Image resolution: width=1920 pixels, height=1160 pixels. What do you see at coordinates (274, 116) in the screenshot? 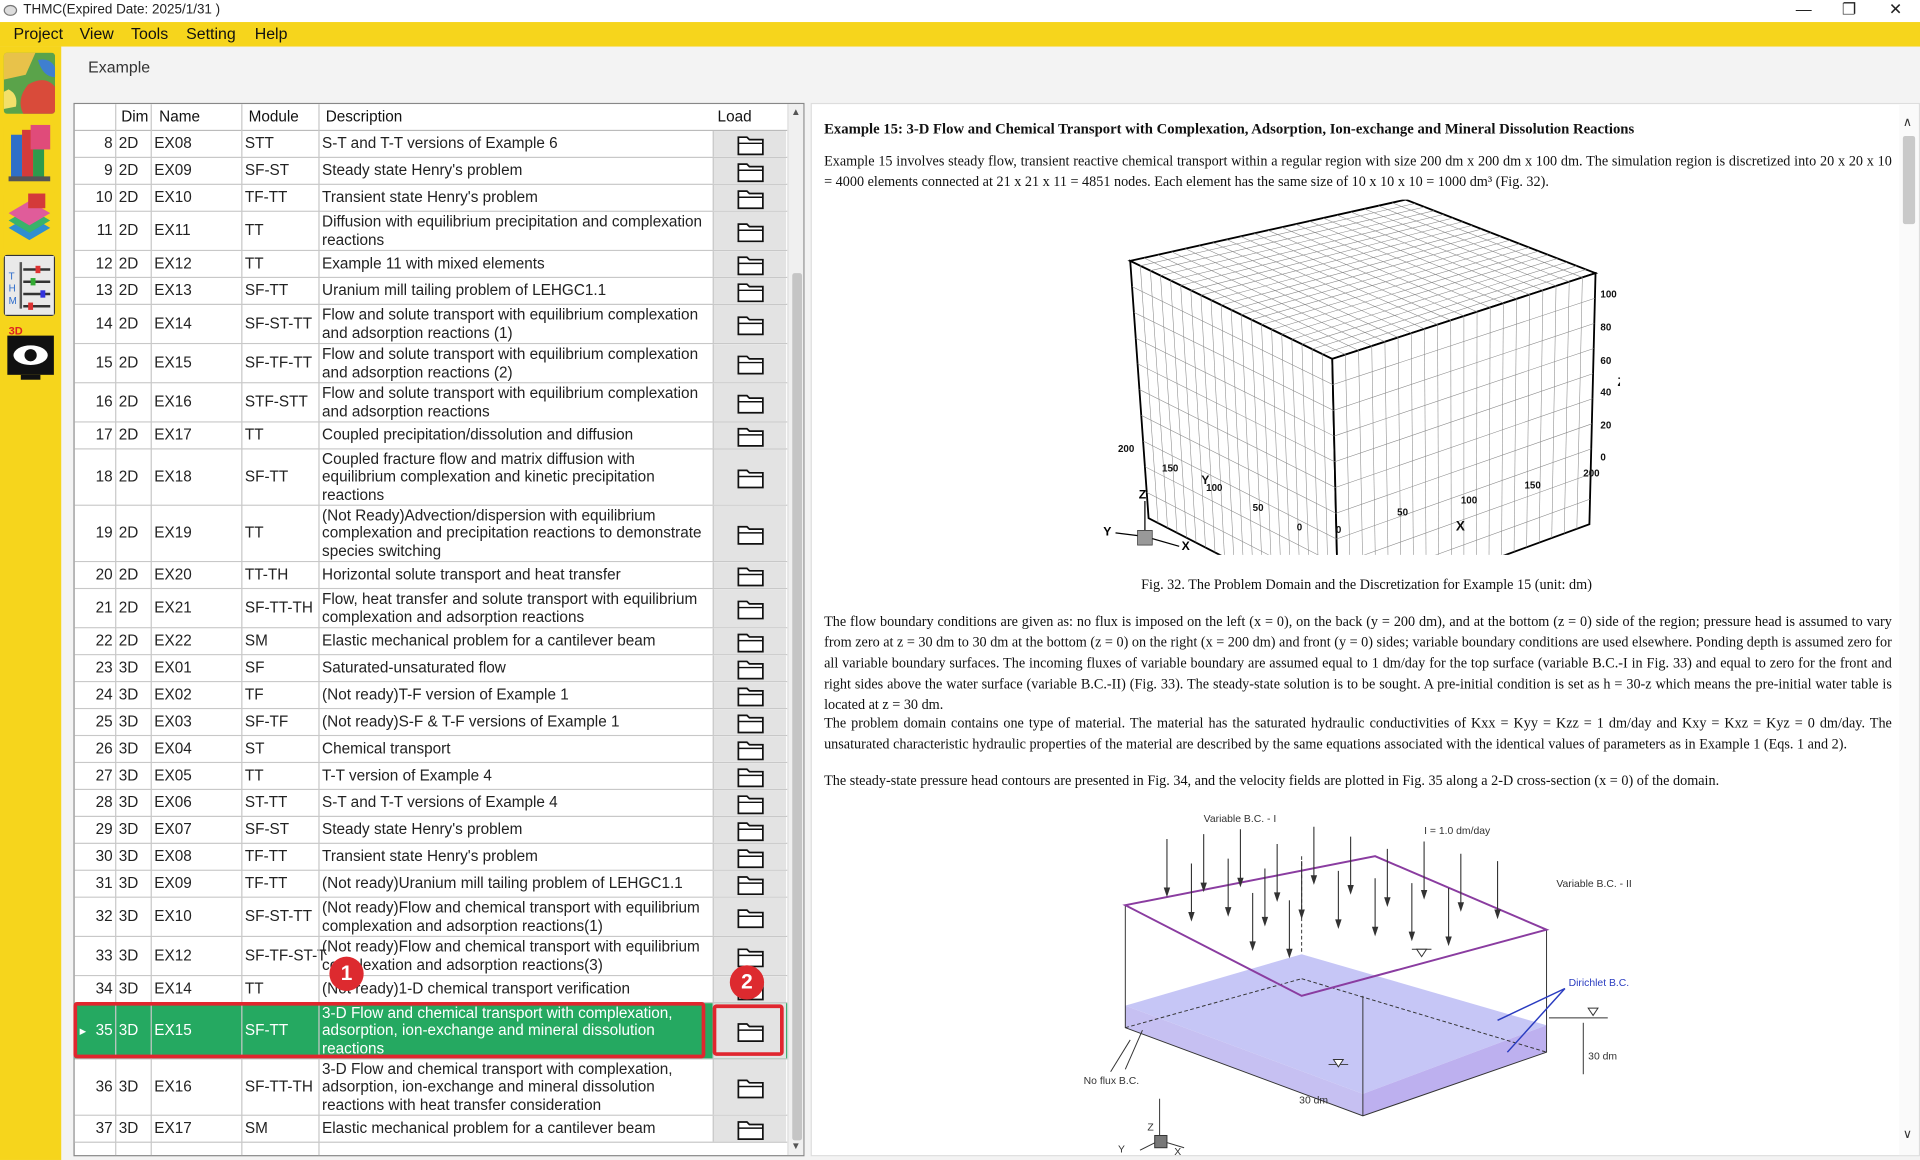
I see `col-module-header: Module` at bounding box center [274, 116].